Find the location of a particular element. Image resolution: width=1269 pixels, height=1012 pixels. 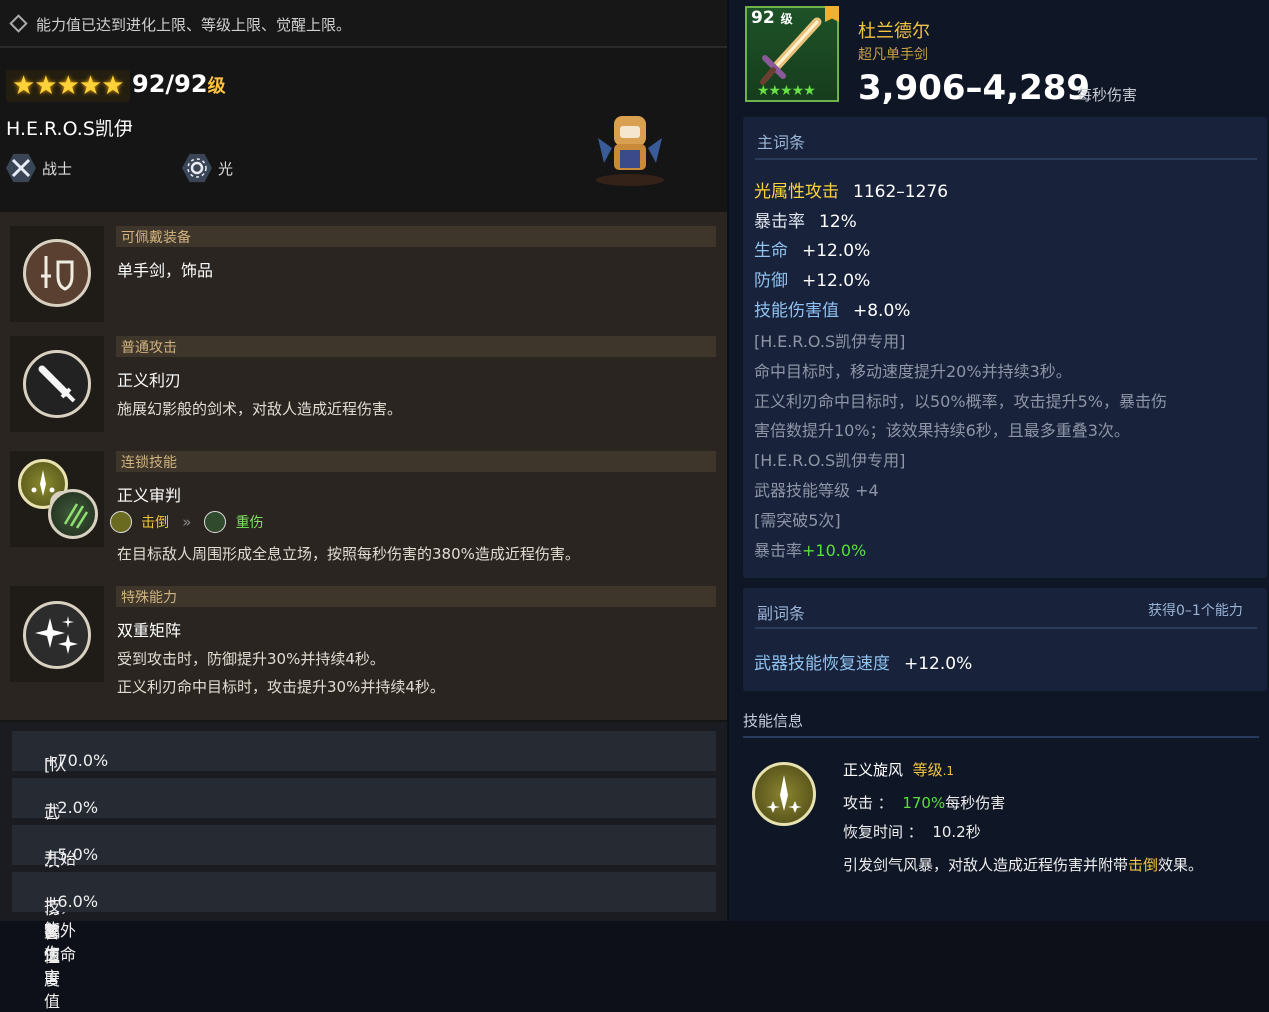

desc-text: 效果。 is located at coordinates (1181, 865).